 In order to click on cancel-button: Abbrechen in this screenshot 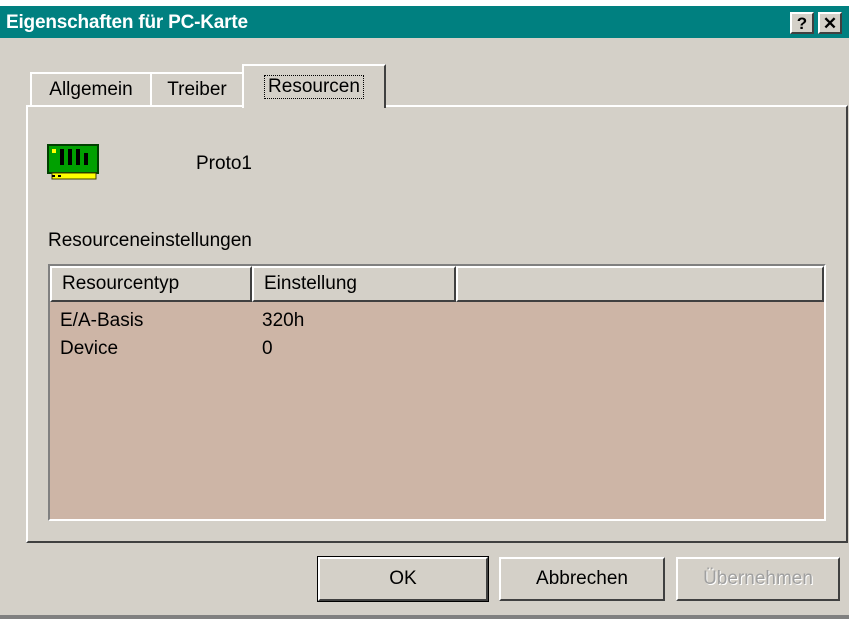, I will do `click(582, 579)`.